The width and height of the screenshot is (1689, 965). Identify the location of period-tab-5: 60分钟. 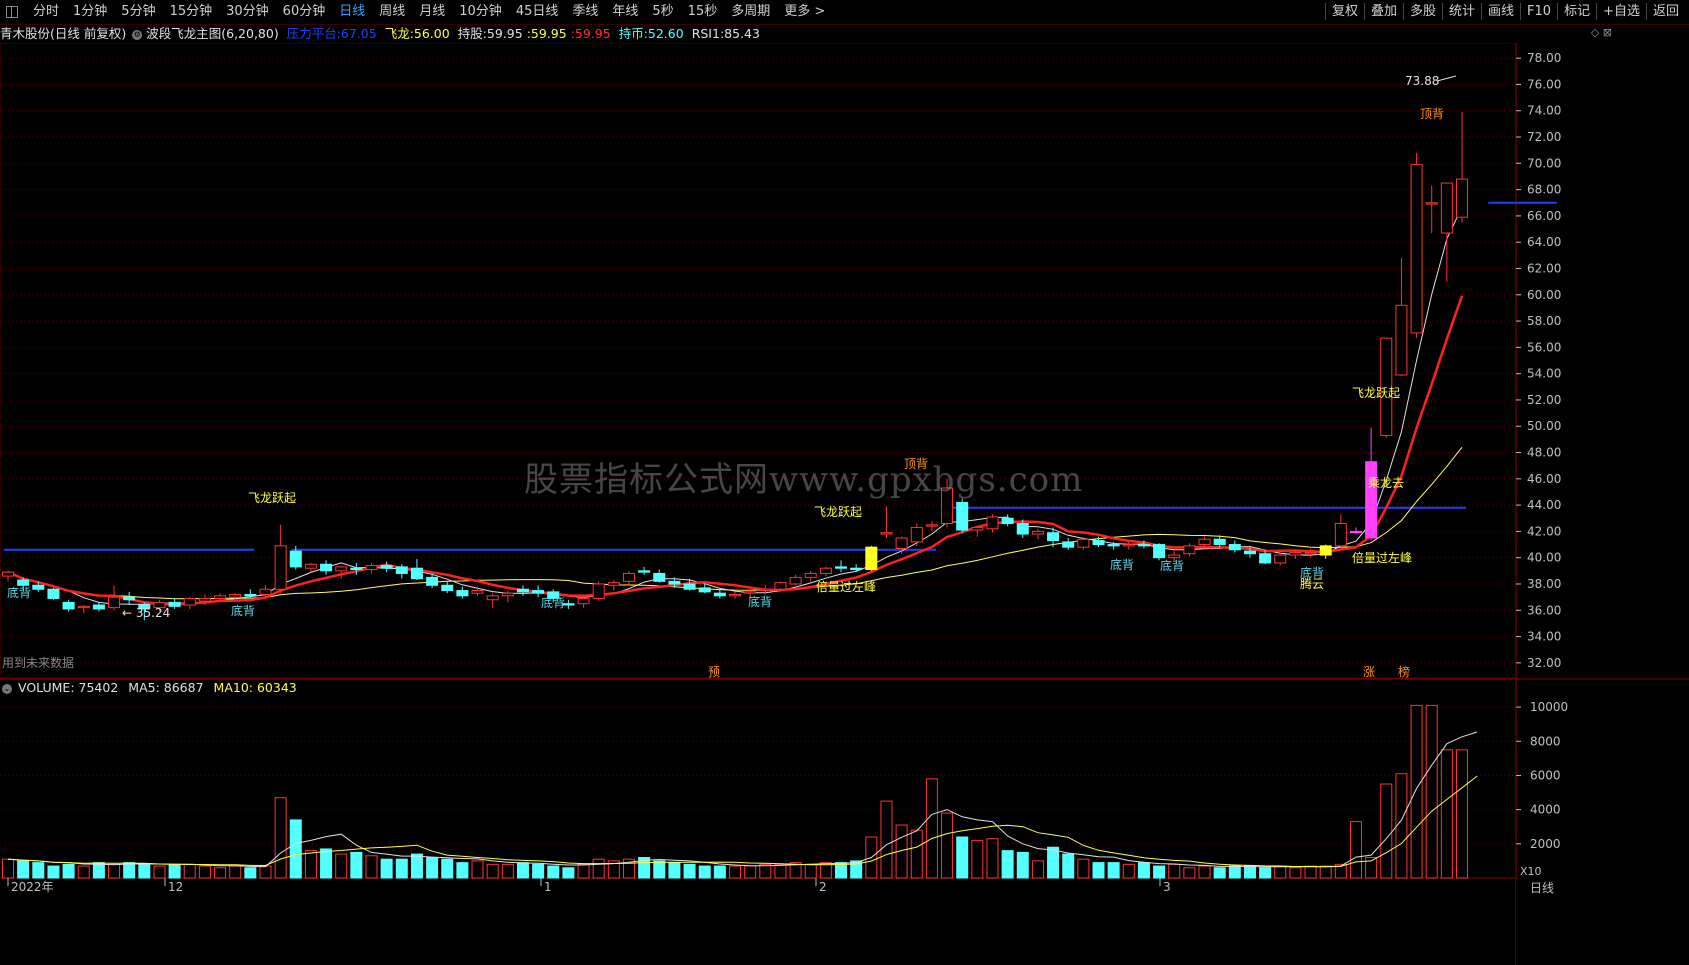
(304, 12).